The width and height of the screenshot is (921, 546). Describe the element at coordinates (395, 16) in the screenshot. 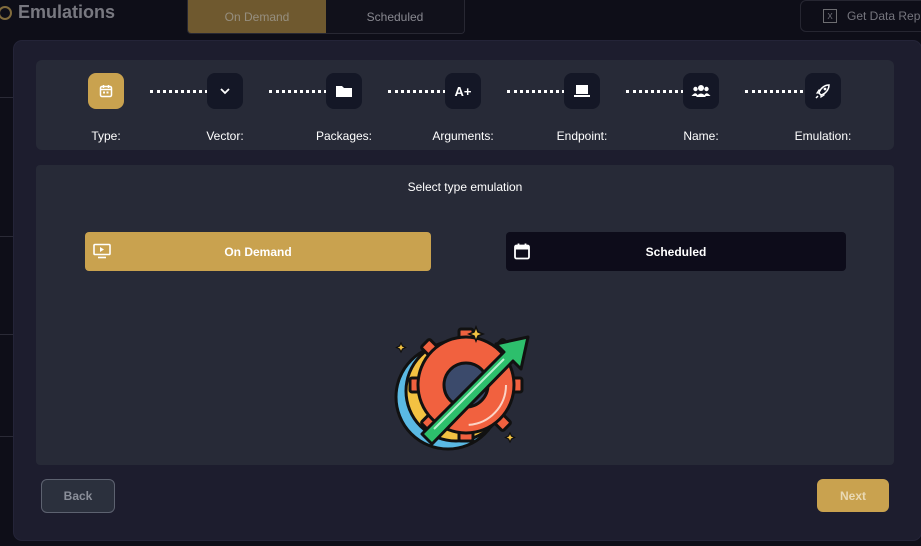

I see `tab-scheduled: Scheduled` at that location.